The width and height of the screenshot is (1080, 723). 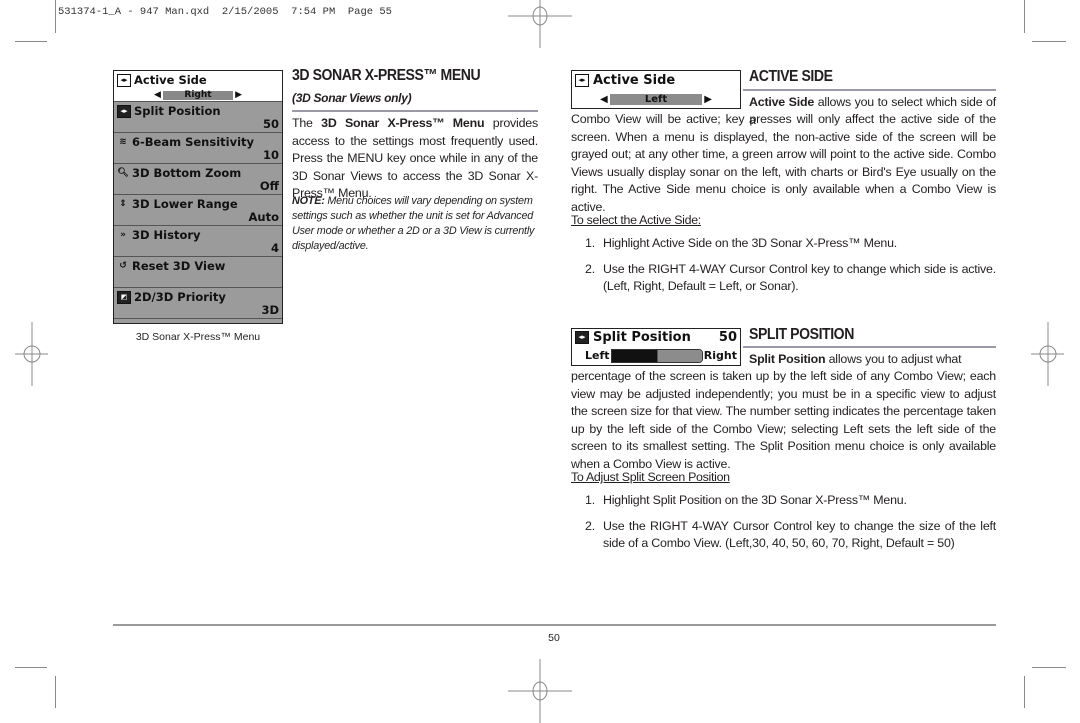 What do you see at coordinates (801, 334) in the screenshot?
I see `section-title: SPLIT POSITION` at bounding box center [801, 334].